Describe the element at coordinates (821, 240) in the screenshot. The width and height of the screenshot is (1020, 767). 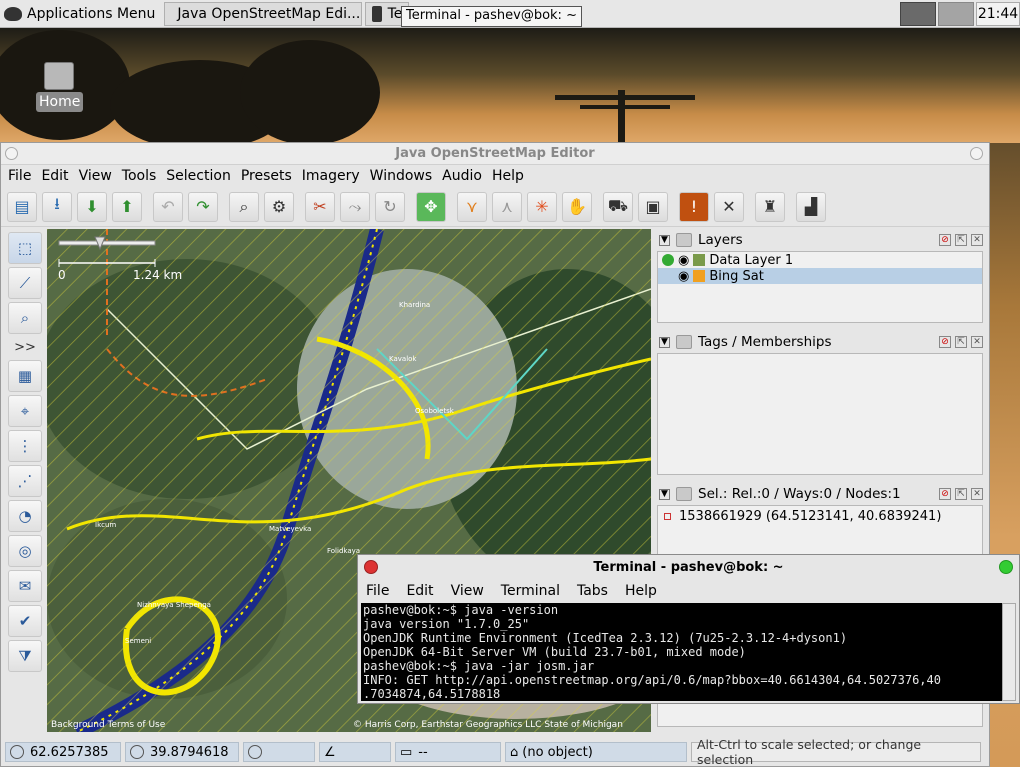
I see `layers-dialog-header: ▼ Layers ⊘ ⇱ ✕` at that location.